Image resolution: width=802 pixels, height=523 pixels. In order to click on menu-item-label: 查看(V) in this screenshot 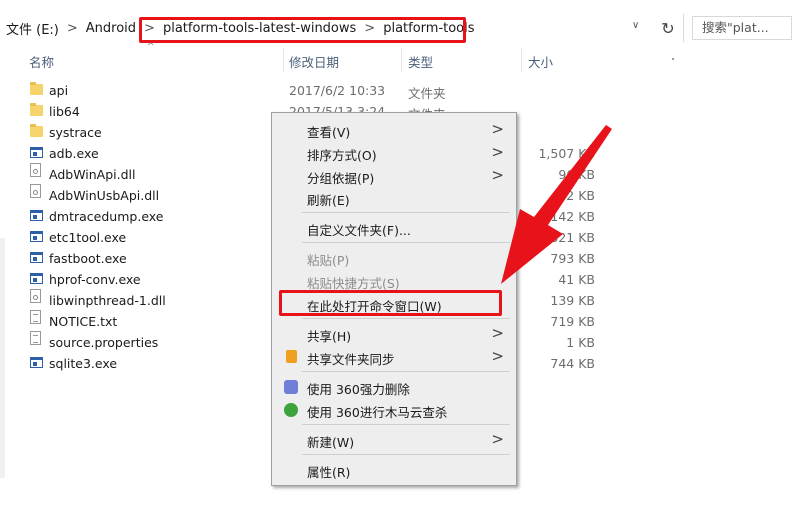, I will do `click(329, 132)`.